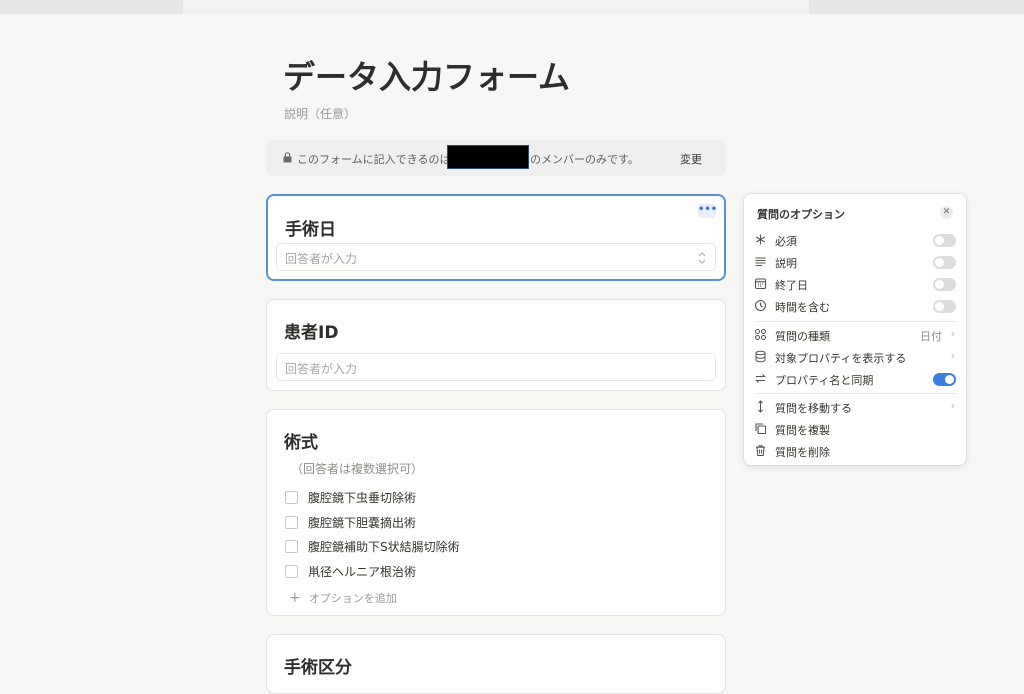  What do you see at coordinates (802, 307) in the screenshot?
I see `toggle-label: 時間を含む` at bounding box center [802, 307].